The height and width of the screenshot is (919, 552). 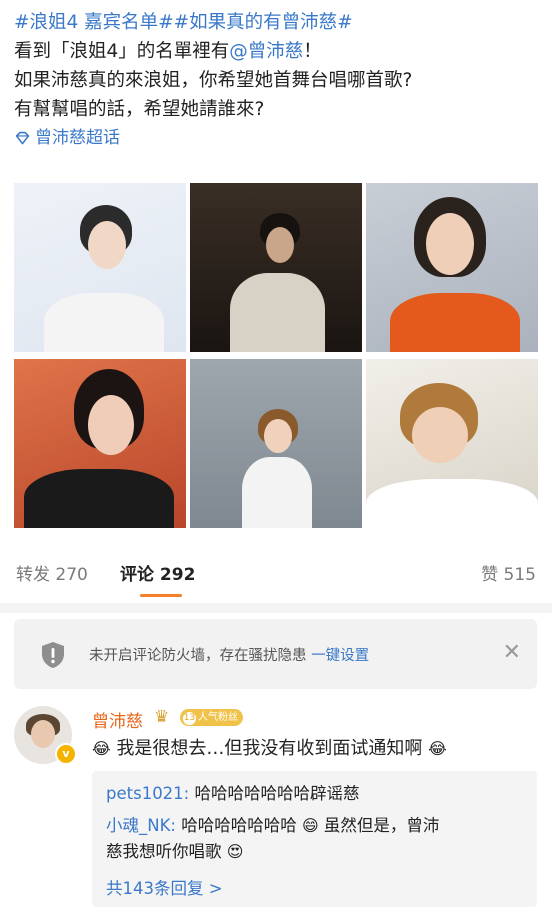 I want to click on post-line-2: 看到「浪姐4」的名單裡有@曾沛慈！, so click(x=276, y=51).